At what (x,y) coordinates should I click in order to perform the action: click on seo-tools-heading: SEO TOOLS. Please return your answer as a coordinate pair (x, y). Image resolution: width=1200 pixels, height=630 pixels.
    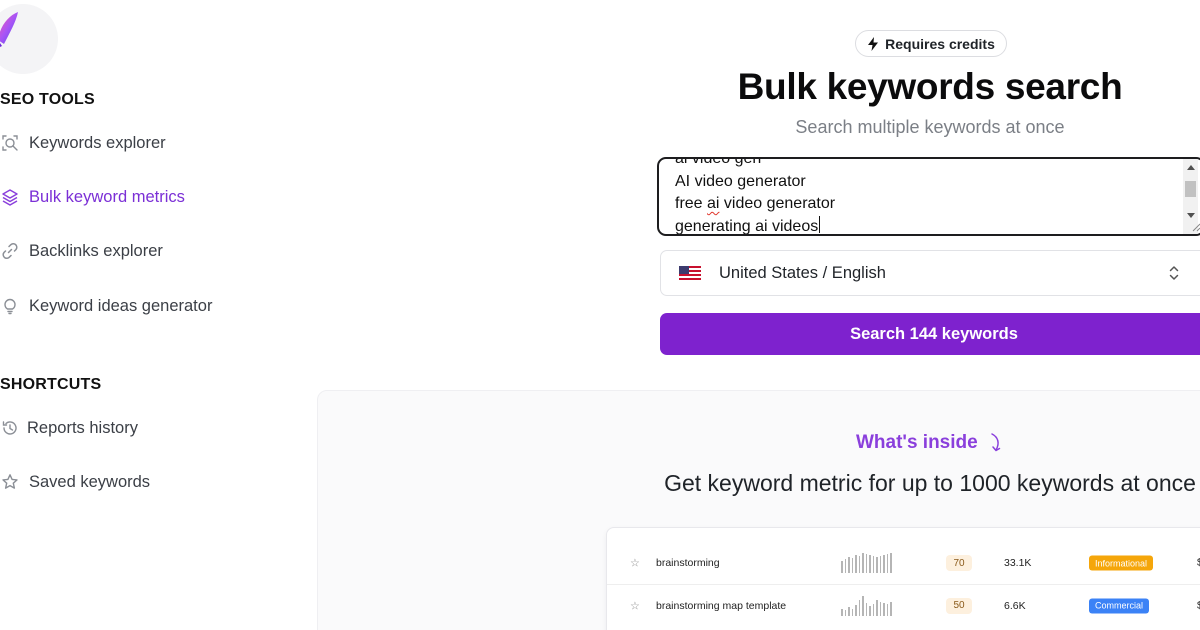
    Looking at the image, I should click on (47, 99).